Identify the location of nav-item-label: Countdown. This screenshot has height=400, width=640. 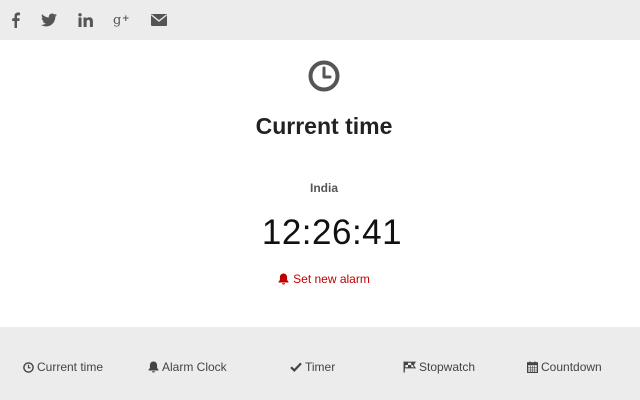
(571, 367).